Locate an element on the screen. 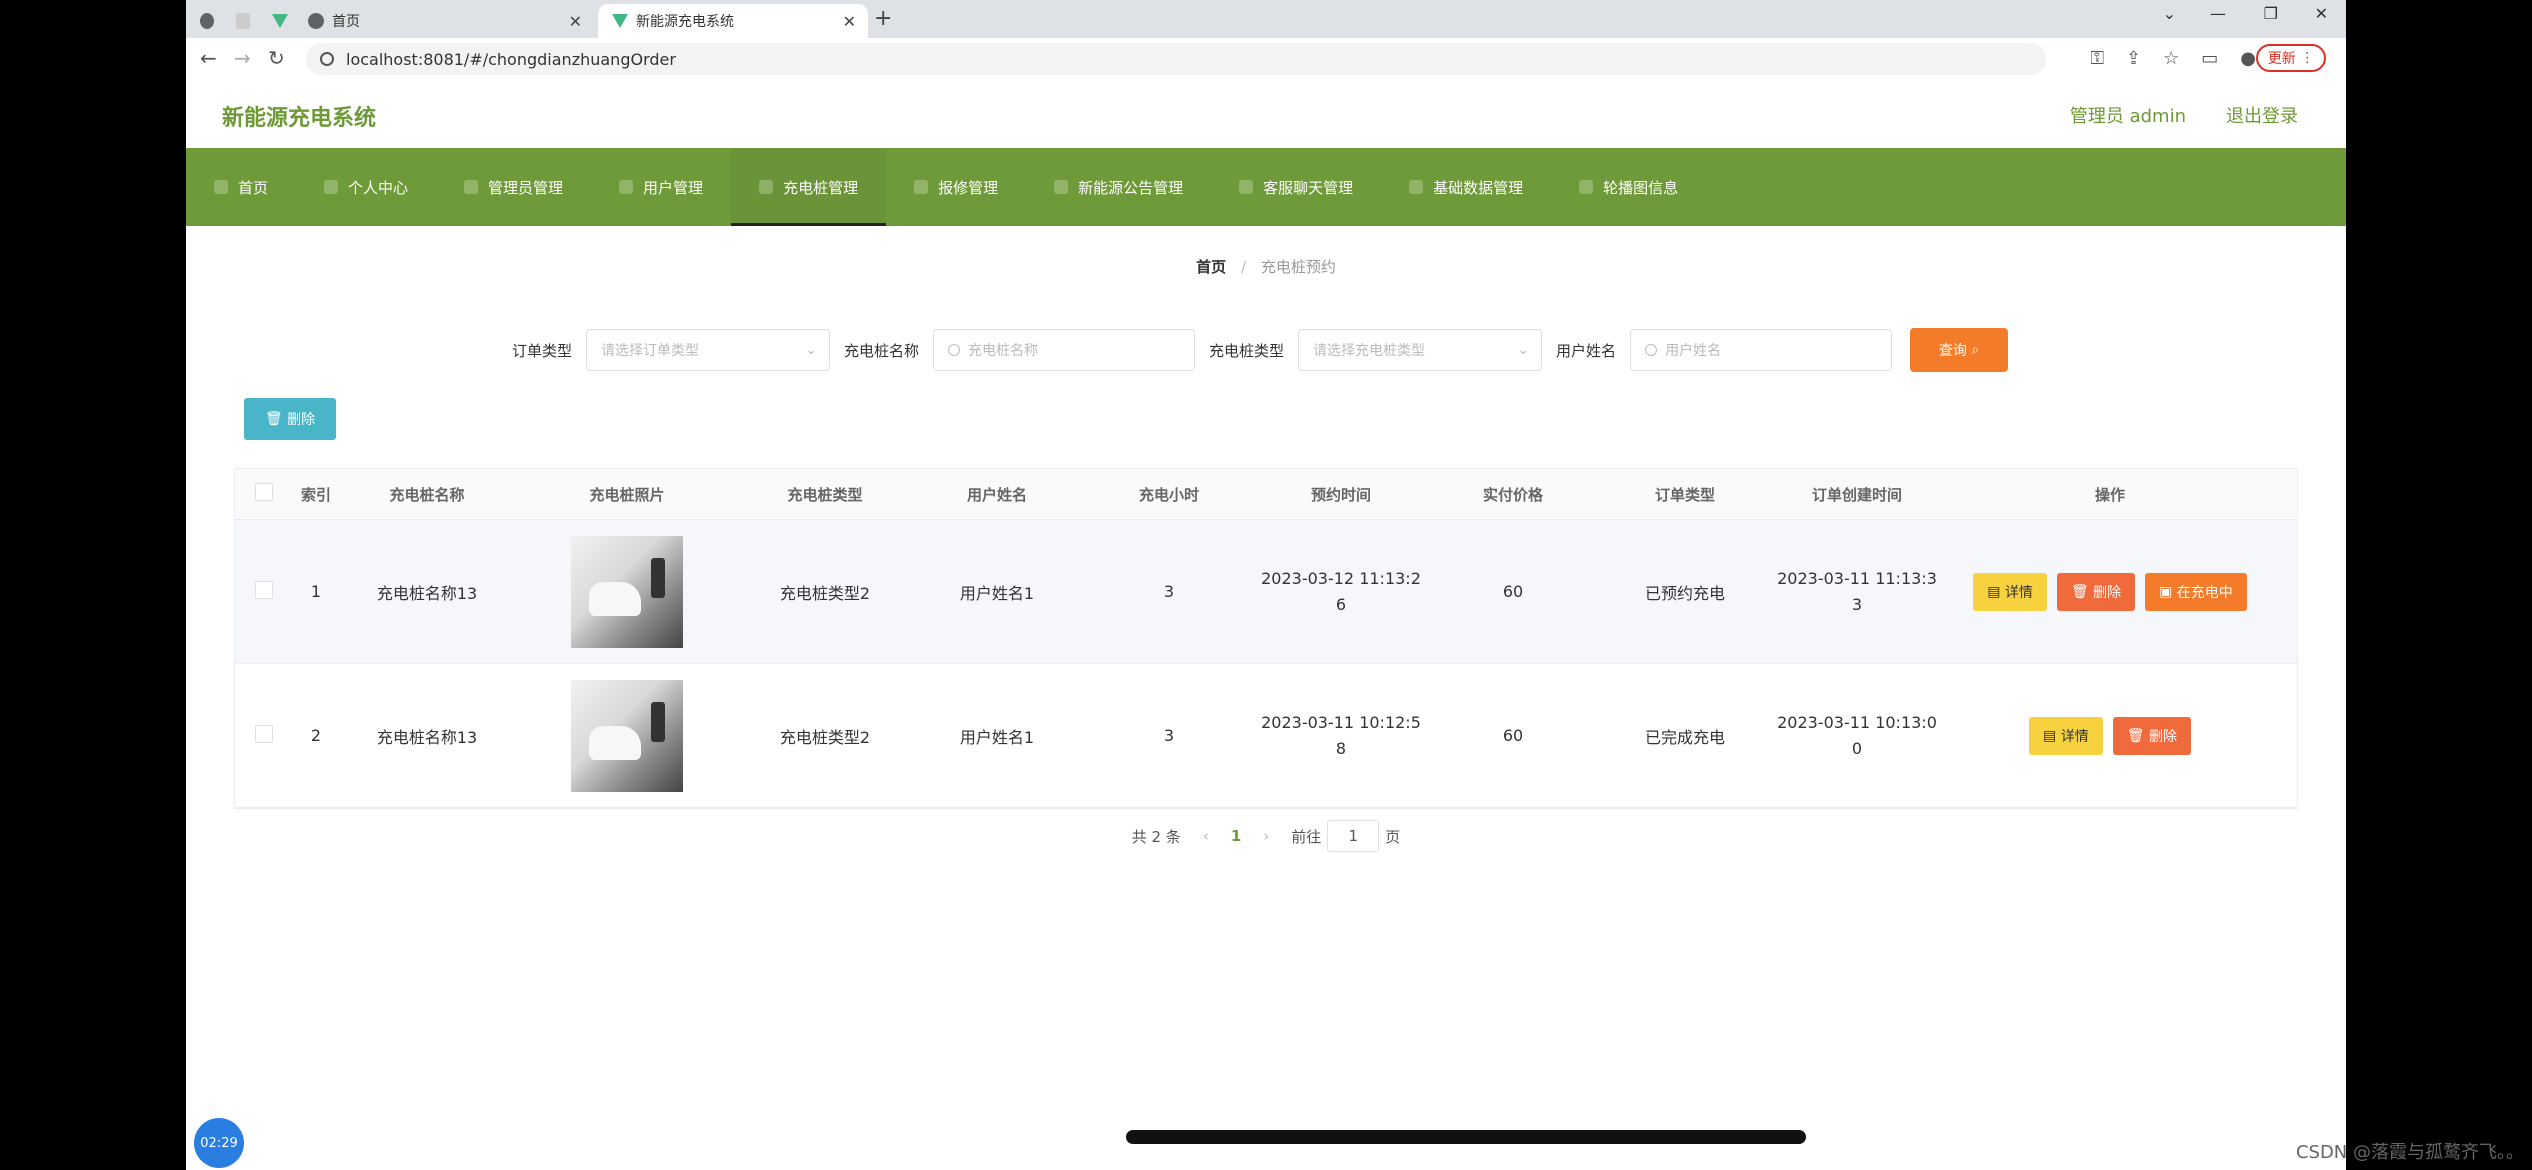 The image size is (2532, 1170). query-button: 查询 ⌕ is located at coordinates (1959, 350).